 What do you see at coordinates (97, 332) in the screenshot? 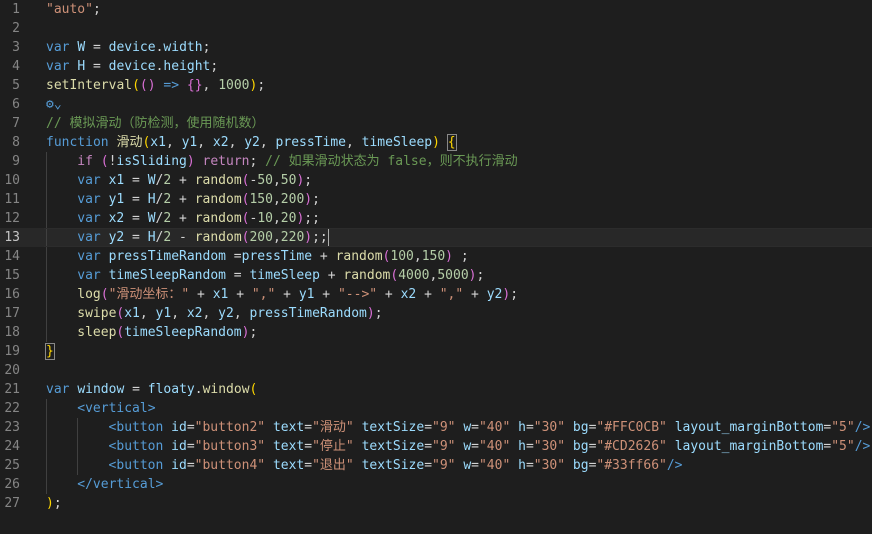
I see `code-token: sleep` at bounding box center [97, 332].